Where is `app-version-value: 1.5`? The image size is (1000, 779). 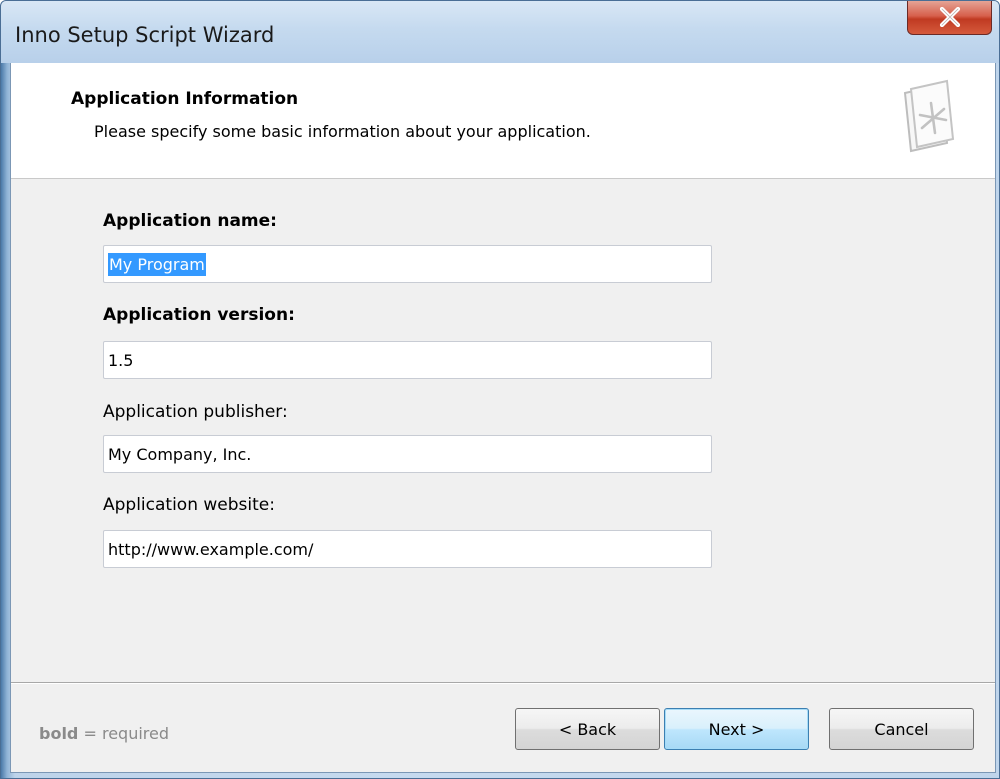 app-version-value: 1.5 is located at coordinates (121, 360).